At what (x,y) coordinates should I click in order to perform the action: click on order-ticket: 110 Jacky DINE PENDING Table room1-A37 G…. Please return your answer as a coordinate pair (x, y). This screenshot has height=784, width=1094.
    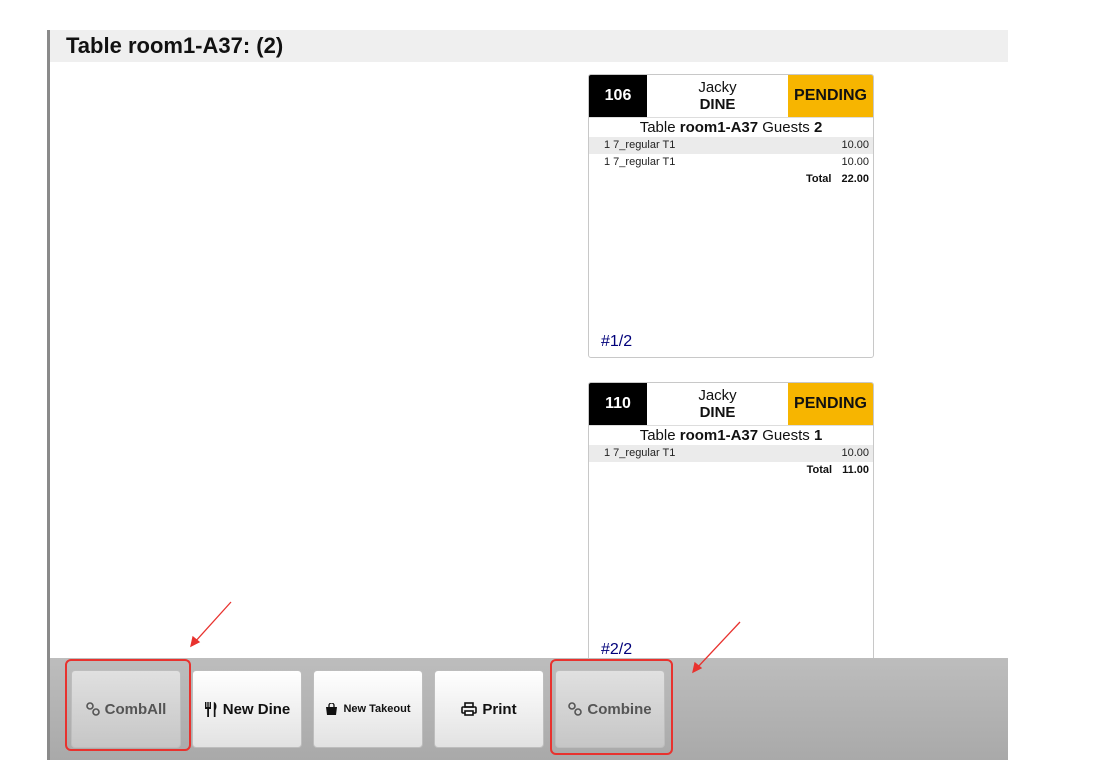
    Looking at the image, I should click on (731, 524).